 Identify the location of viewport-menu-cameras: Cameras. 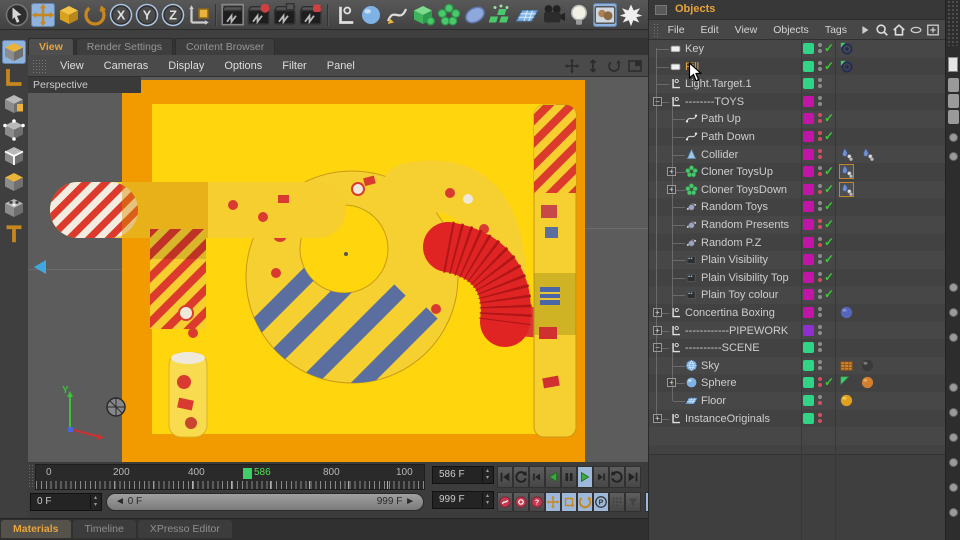
(126, 66).